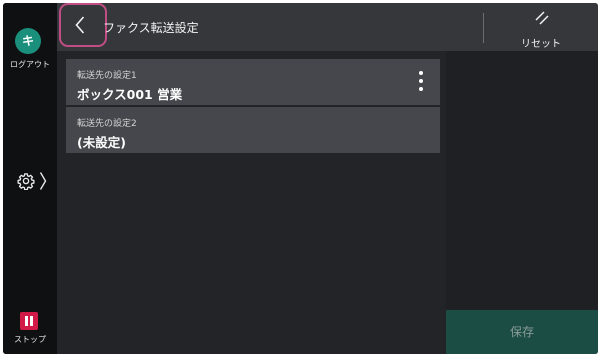 Image resolution: width=601 pixels, height=357 pixels. What do you see at coordinates (253, 130) in the screenshot?
I see `list-item-forward-destination-2: 転送先の設定2 (未設定)` at bounding box center [253, 130].